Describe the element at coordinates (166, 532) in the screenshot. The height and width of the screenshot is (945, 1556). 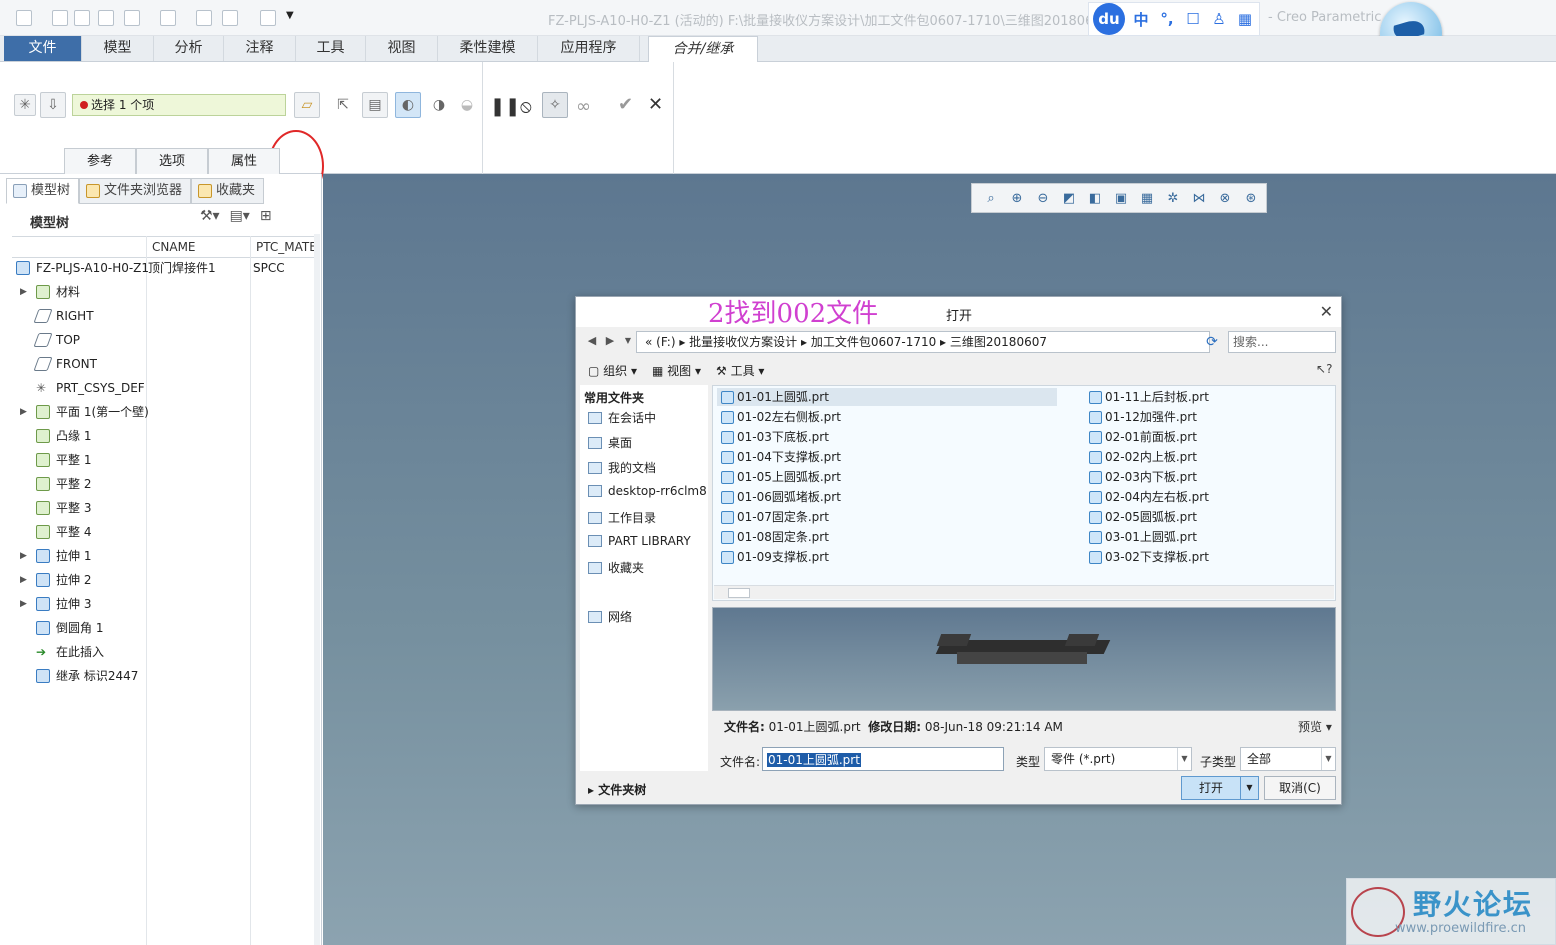
I see `tree-row: 平整 4` at that location.